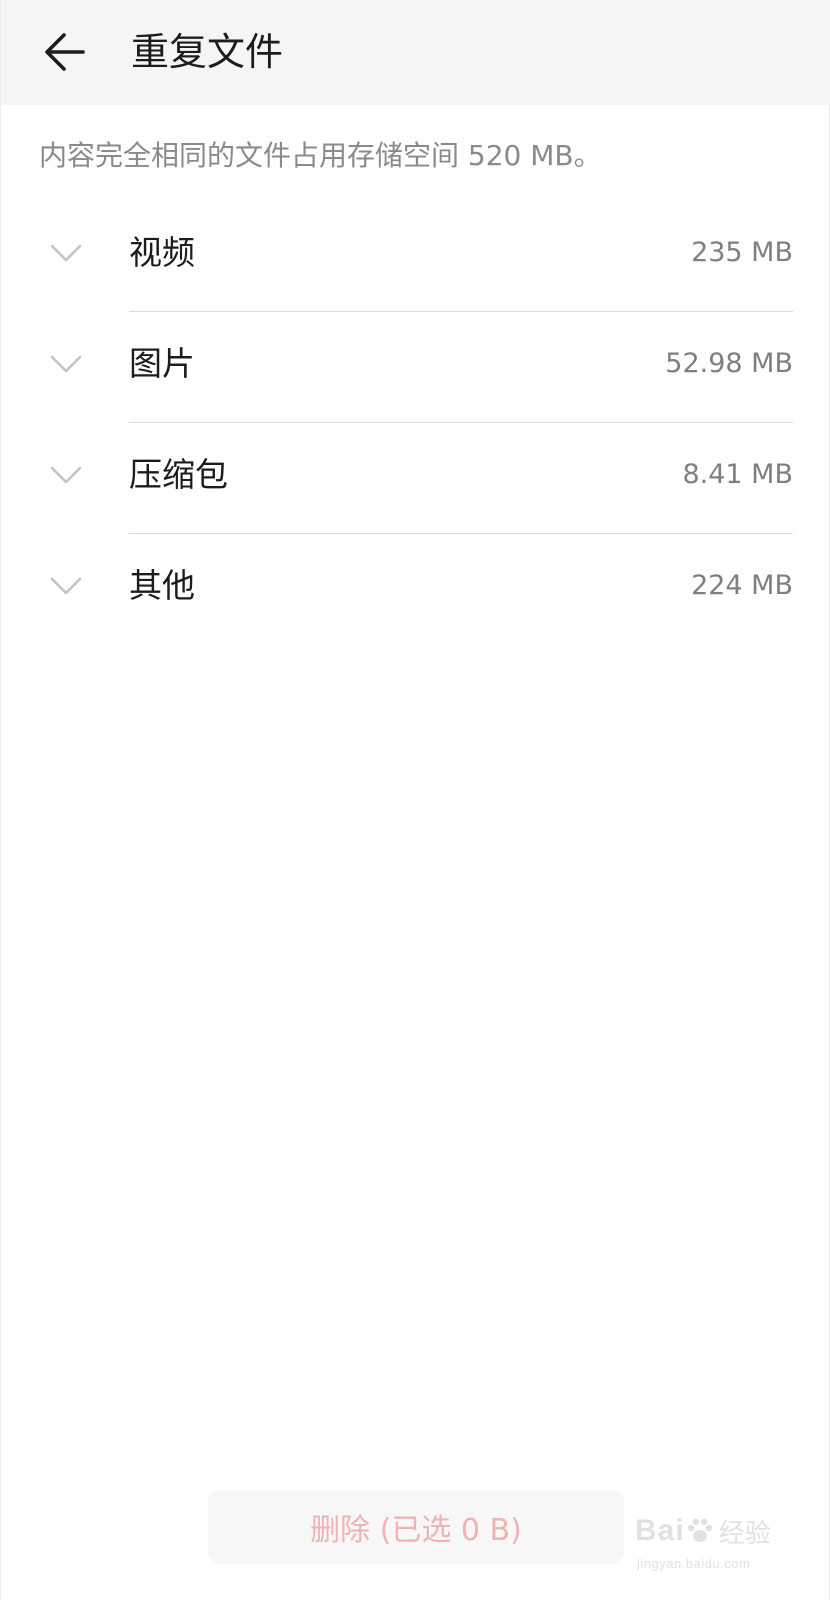 The height and width of the screenshot is (1600, 830). I want to click on category-size: 8.41 MB, so click(737, 474).